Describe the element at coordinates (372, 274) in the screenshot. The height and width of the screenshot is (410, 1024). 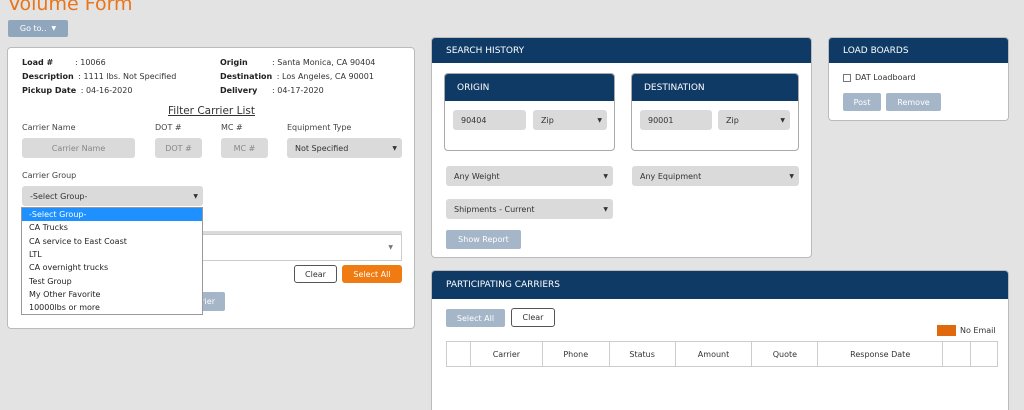
I see `filter-select-all-button: Select All` at that location.